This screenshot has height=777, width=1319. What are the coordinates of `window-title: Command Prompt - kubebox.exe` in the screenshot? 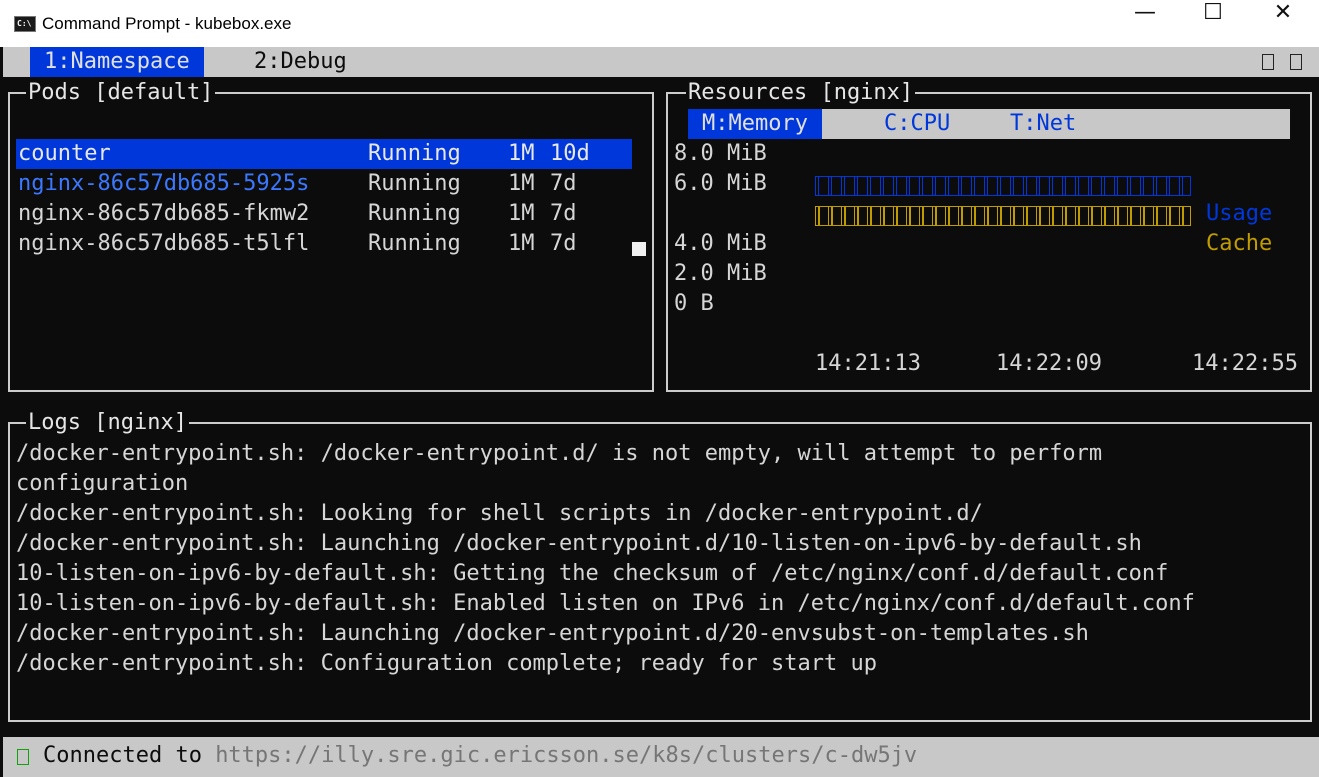 It's located at (167, 23).